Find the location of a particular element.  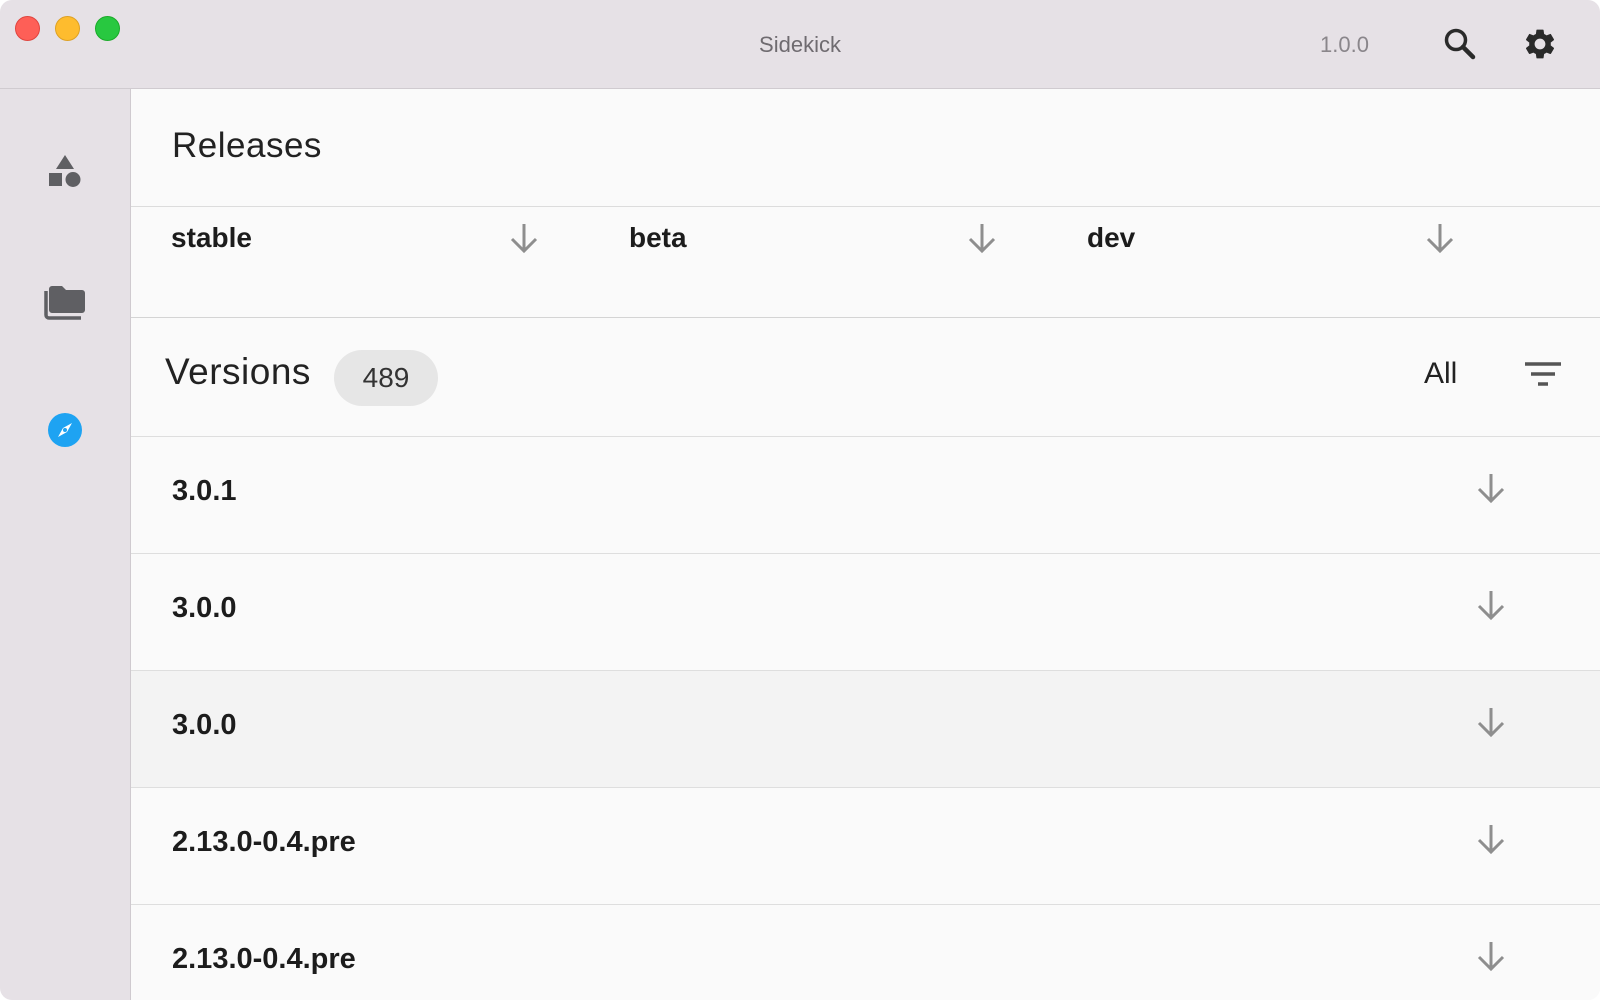

sidebar-item-folders is located at coordinates (65, 301).